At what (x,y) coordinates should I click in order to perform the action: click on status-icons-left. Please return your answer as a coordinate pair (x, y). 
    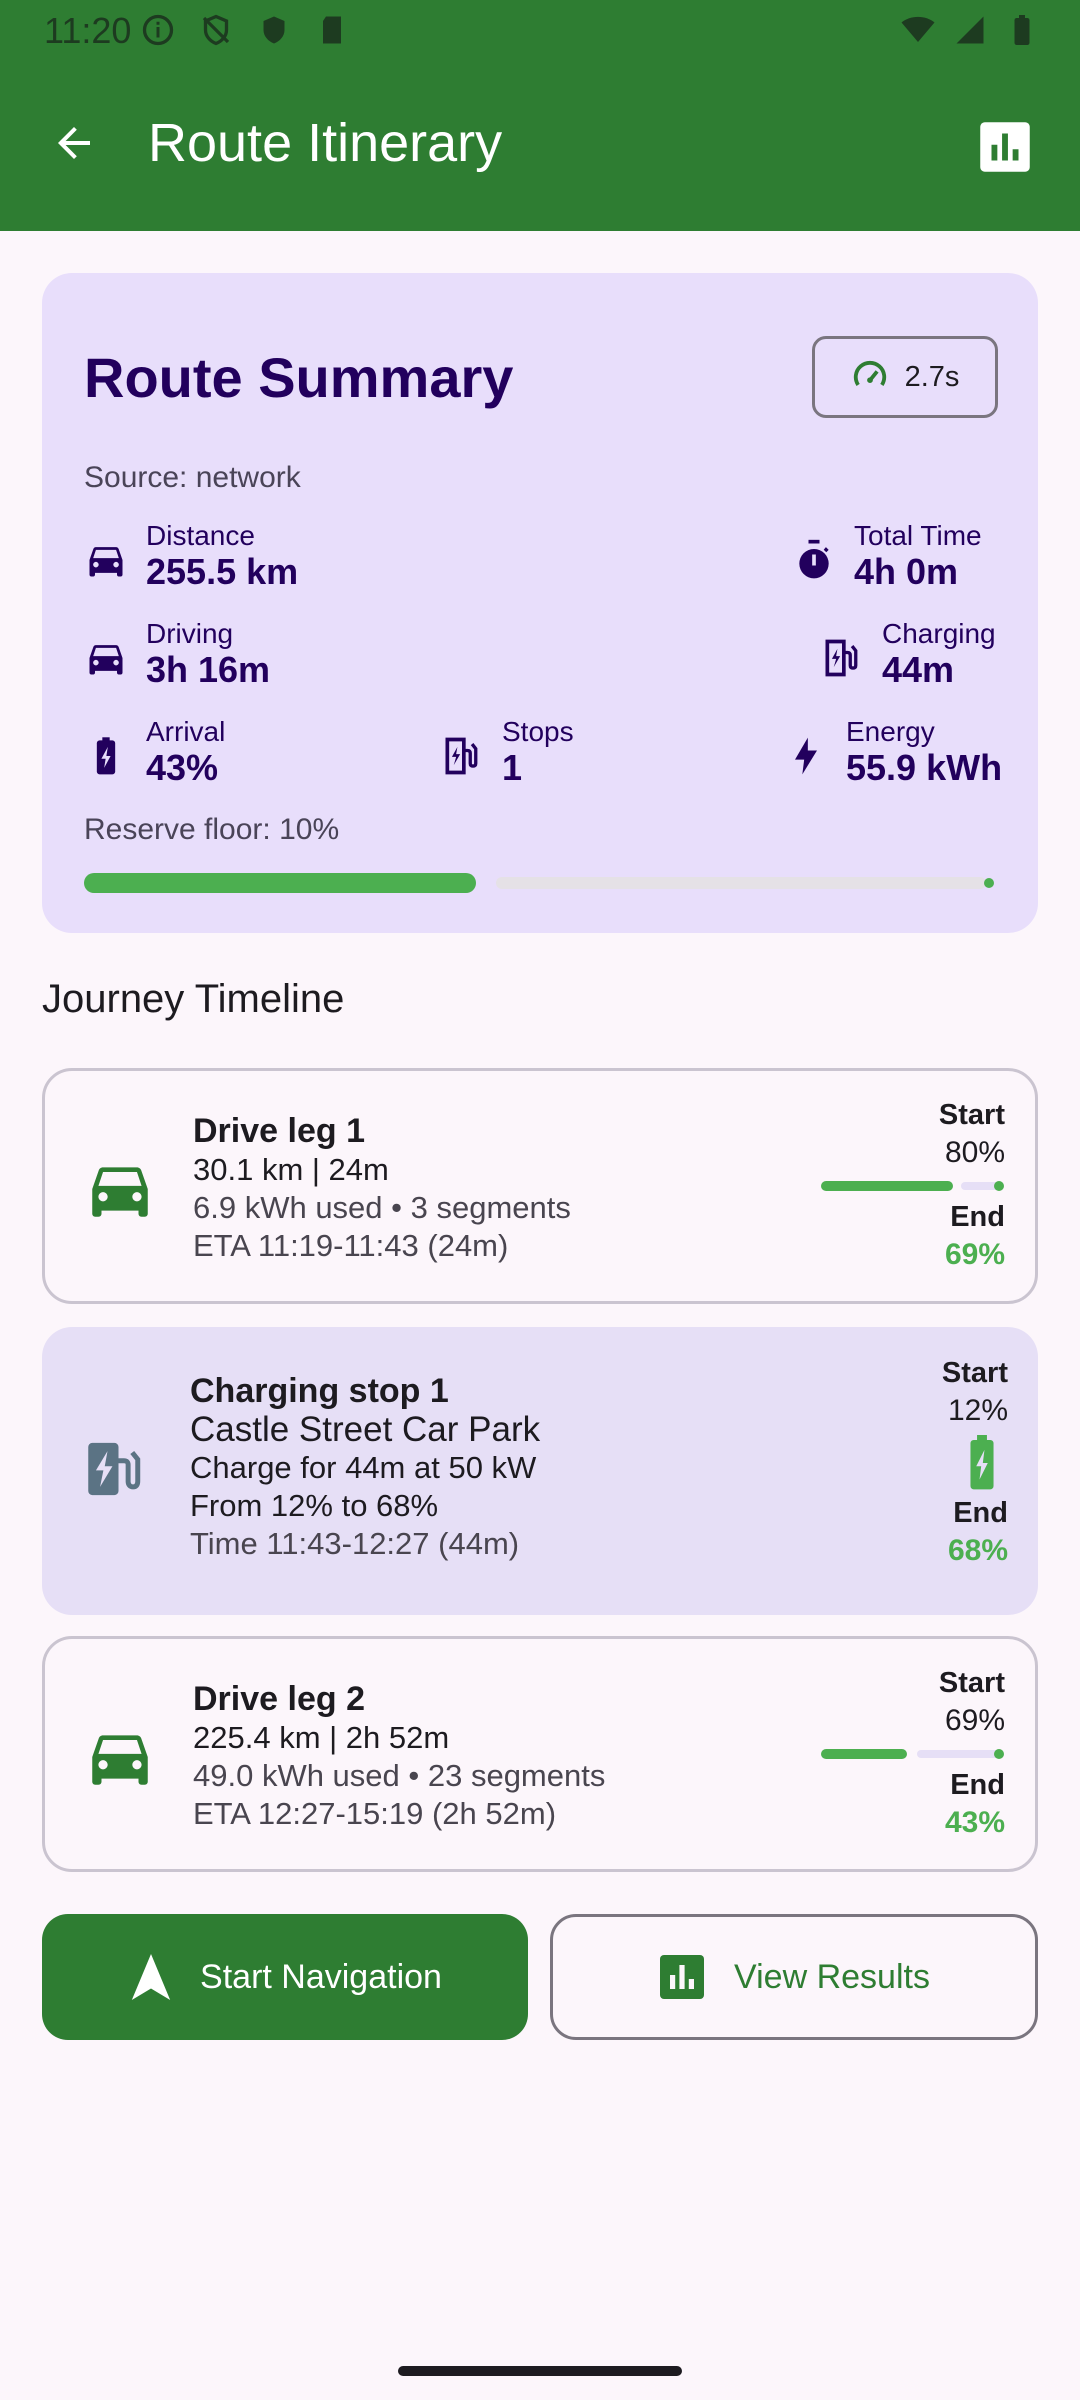
    Looking at the image, I should click on (245, 30).